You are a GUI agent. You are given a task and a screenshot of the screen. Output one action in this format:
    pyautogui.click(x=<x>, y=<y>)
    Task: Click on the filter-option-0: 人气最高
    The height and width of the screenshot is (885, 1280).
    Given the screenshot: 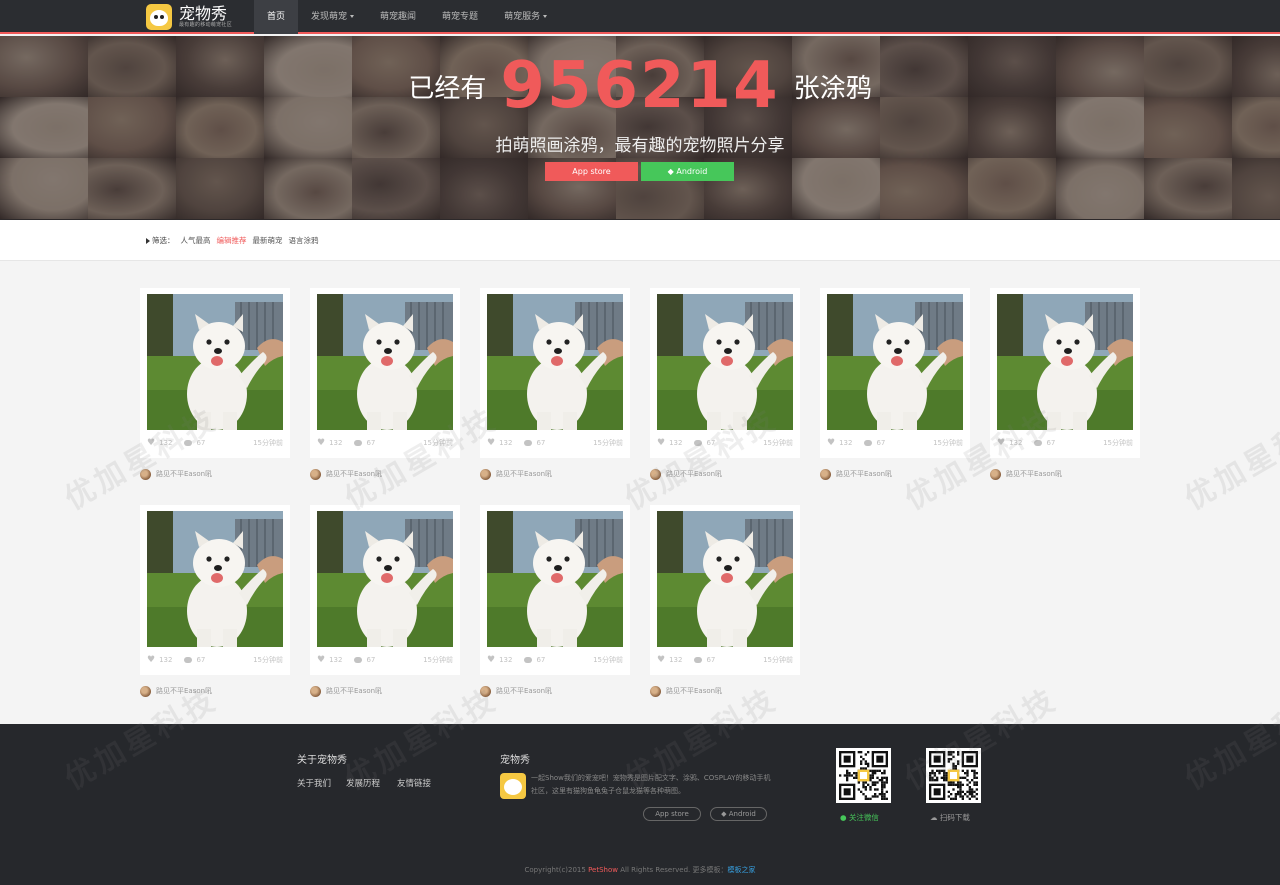 What is the action you would take?
    pyautogui.click(x=196, y=240)
    